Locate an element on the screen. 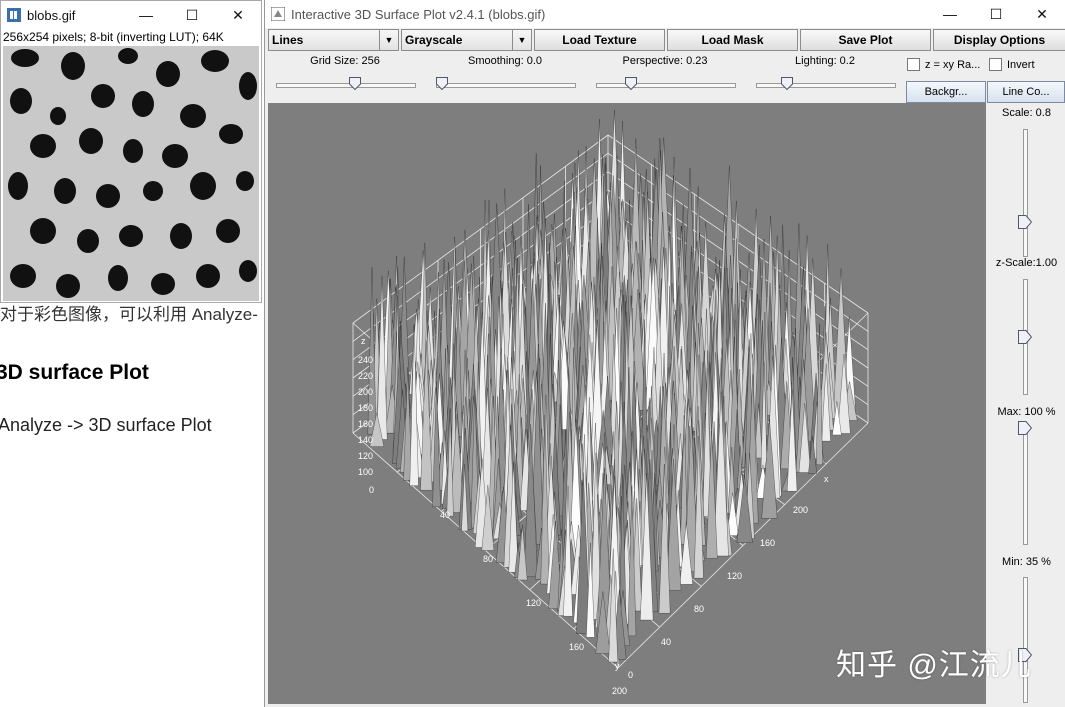 Image resolution: width=1065 pixels, height=707 pixels. colormap-select: Grayscale ▼ is located at coordinates (466, 40).